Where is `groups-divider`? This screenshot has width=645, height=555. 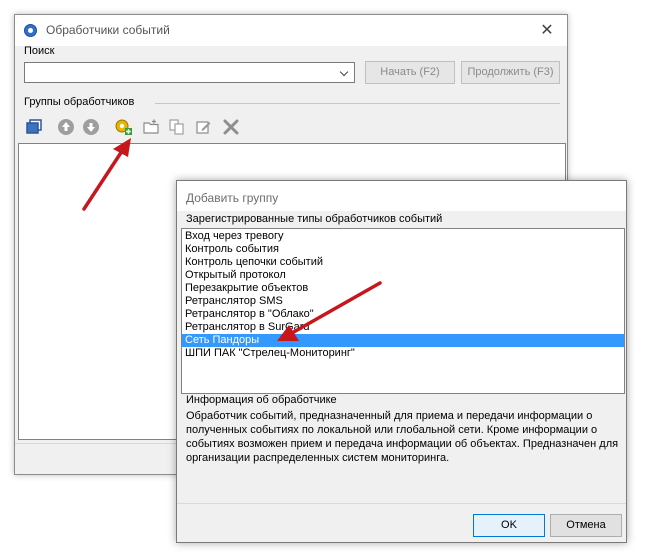 groups-divider is located at coordinates (357, 103).